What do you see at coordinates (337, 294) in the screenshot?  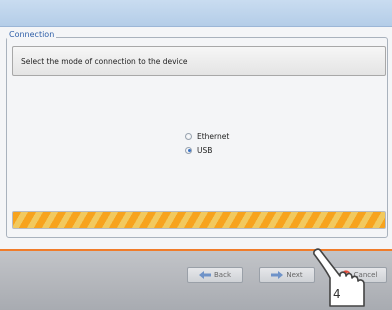 I see `callout-step-number: 4` at bounding box center [337, 294].